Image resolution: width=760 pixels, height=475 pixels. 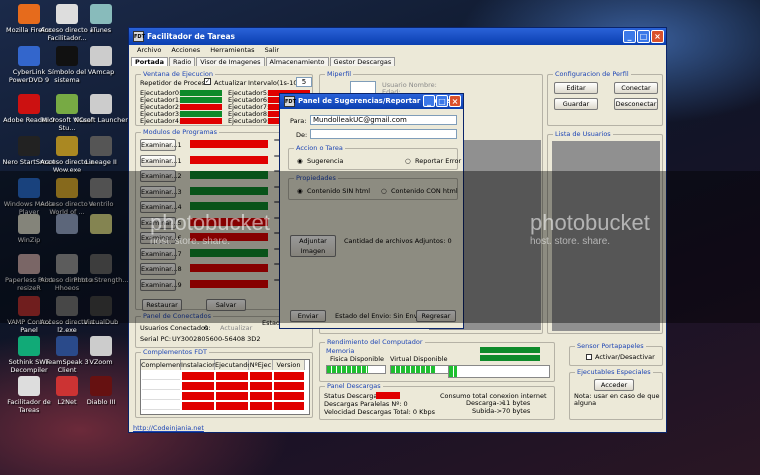 I want to click on desktop-icon-label: VZoom, so click(x=101, y=362).